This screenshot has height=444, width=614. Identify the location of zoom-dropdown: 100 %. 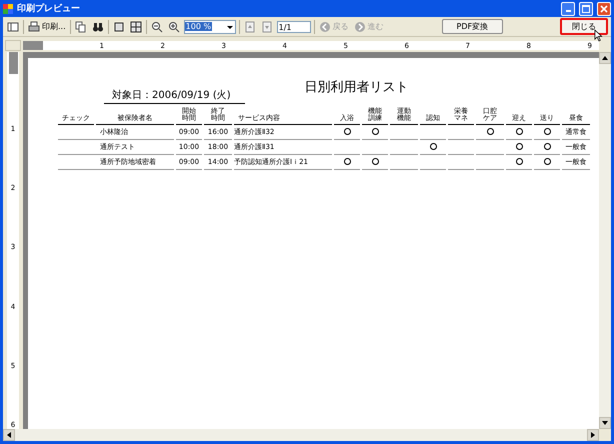
(210, 27).